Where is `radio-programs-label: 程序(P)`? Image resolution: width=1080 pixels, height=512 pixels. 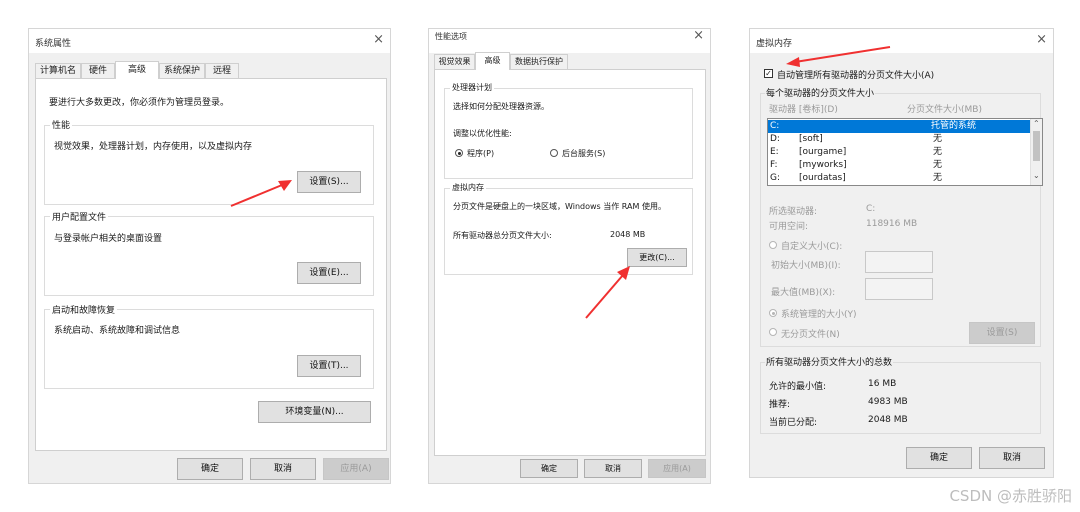
radio-programs-label: 程序(P) is located at coordinates (481, 153).